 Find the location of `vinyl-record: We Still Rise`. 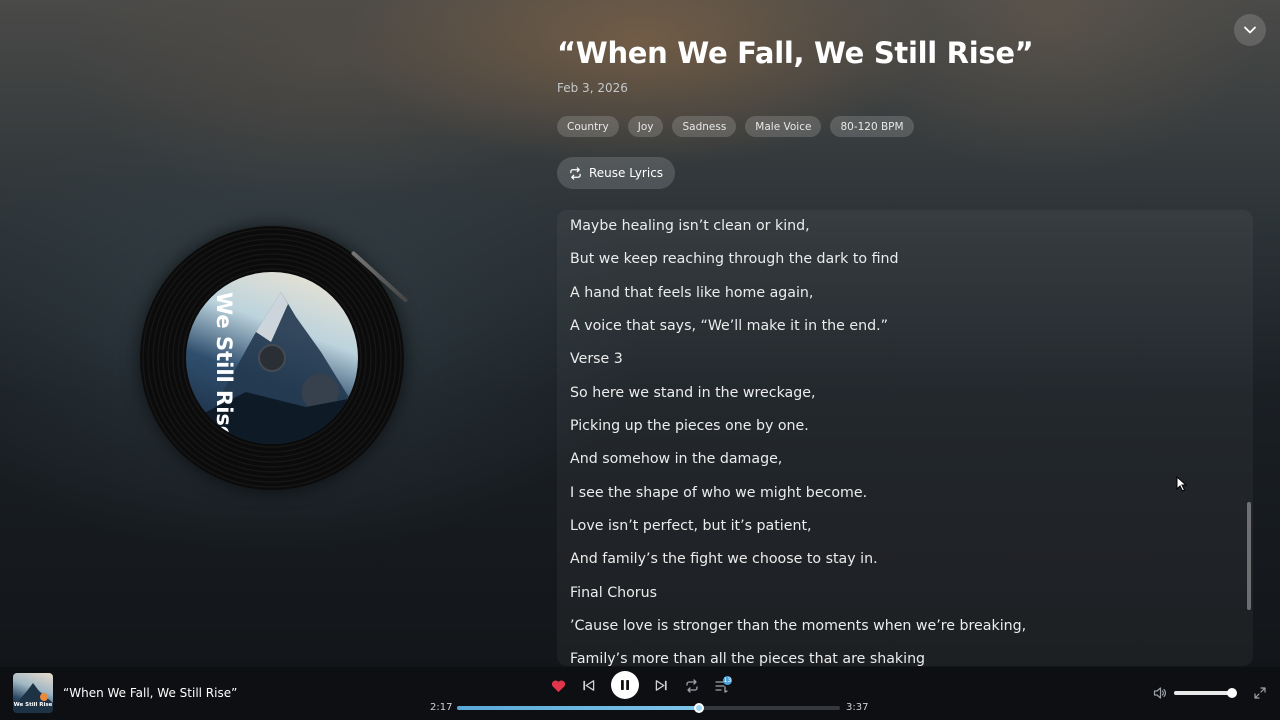

vinyl-record: We Still Rise is located at coordinates (274, 360).